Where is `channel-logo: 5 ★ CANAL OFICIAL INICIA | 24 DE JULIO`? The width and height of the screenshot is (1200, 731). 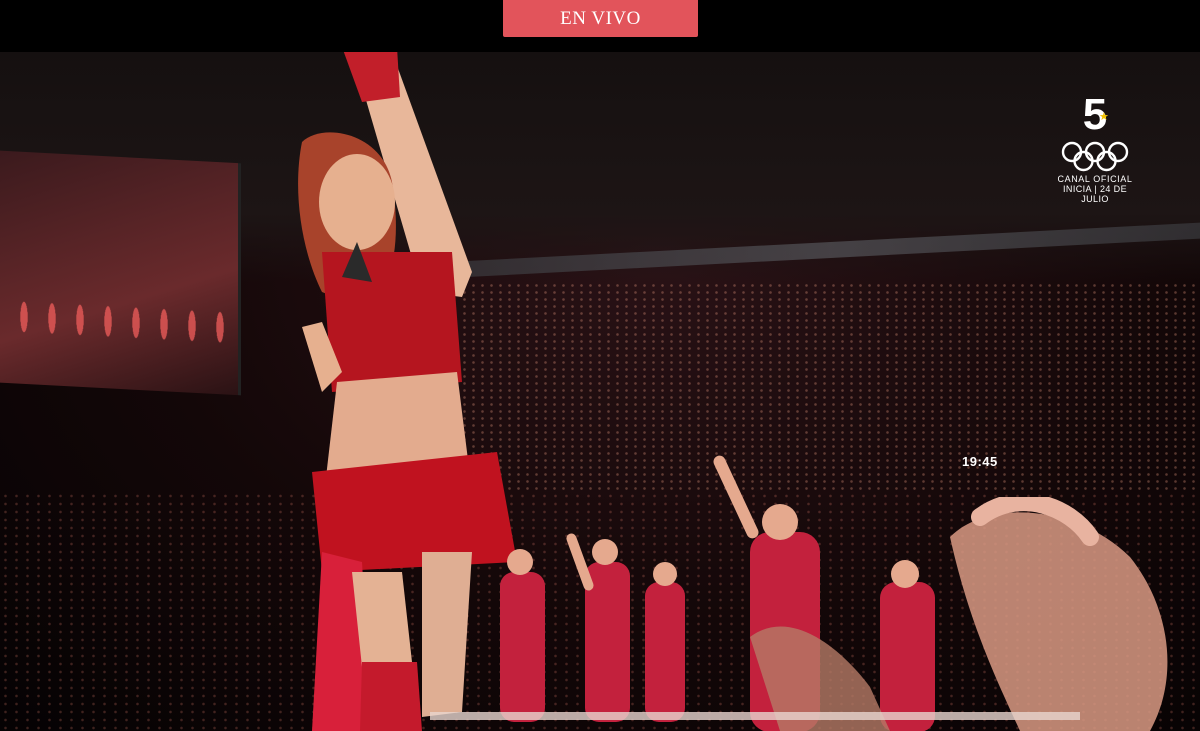 channel-logo: 5 ★ CANAL OFICIAL INICIA | 24 DE JULIO is located at coordinates (1095, 152).